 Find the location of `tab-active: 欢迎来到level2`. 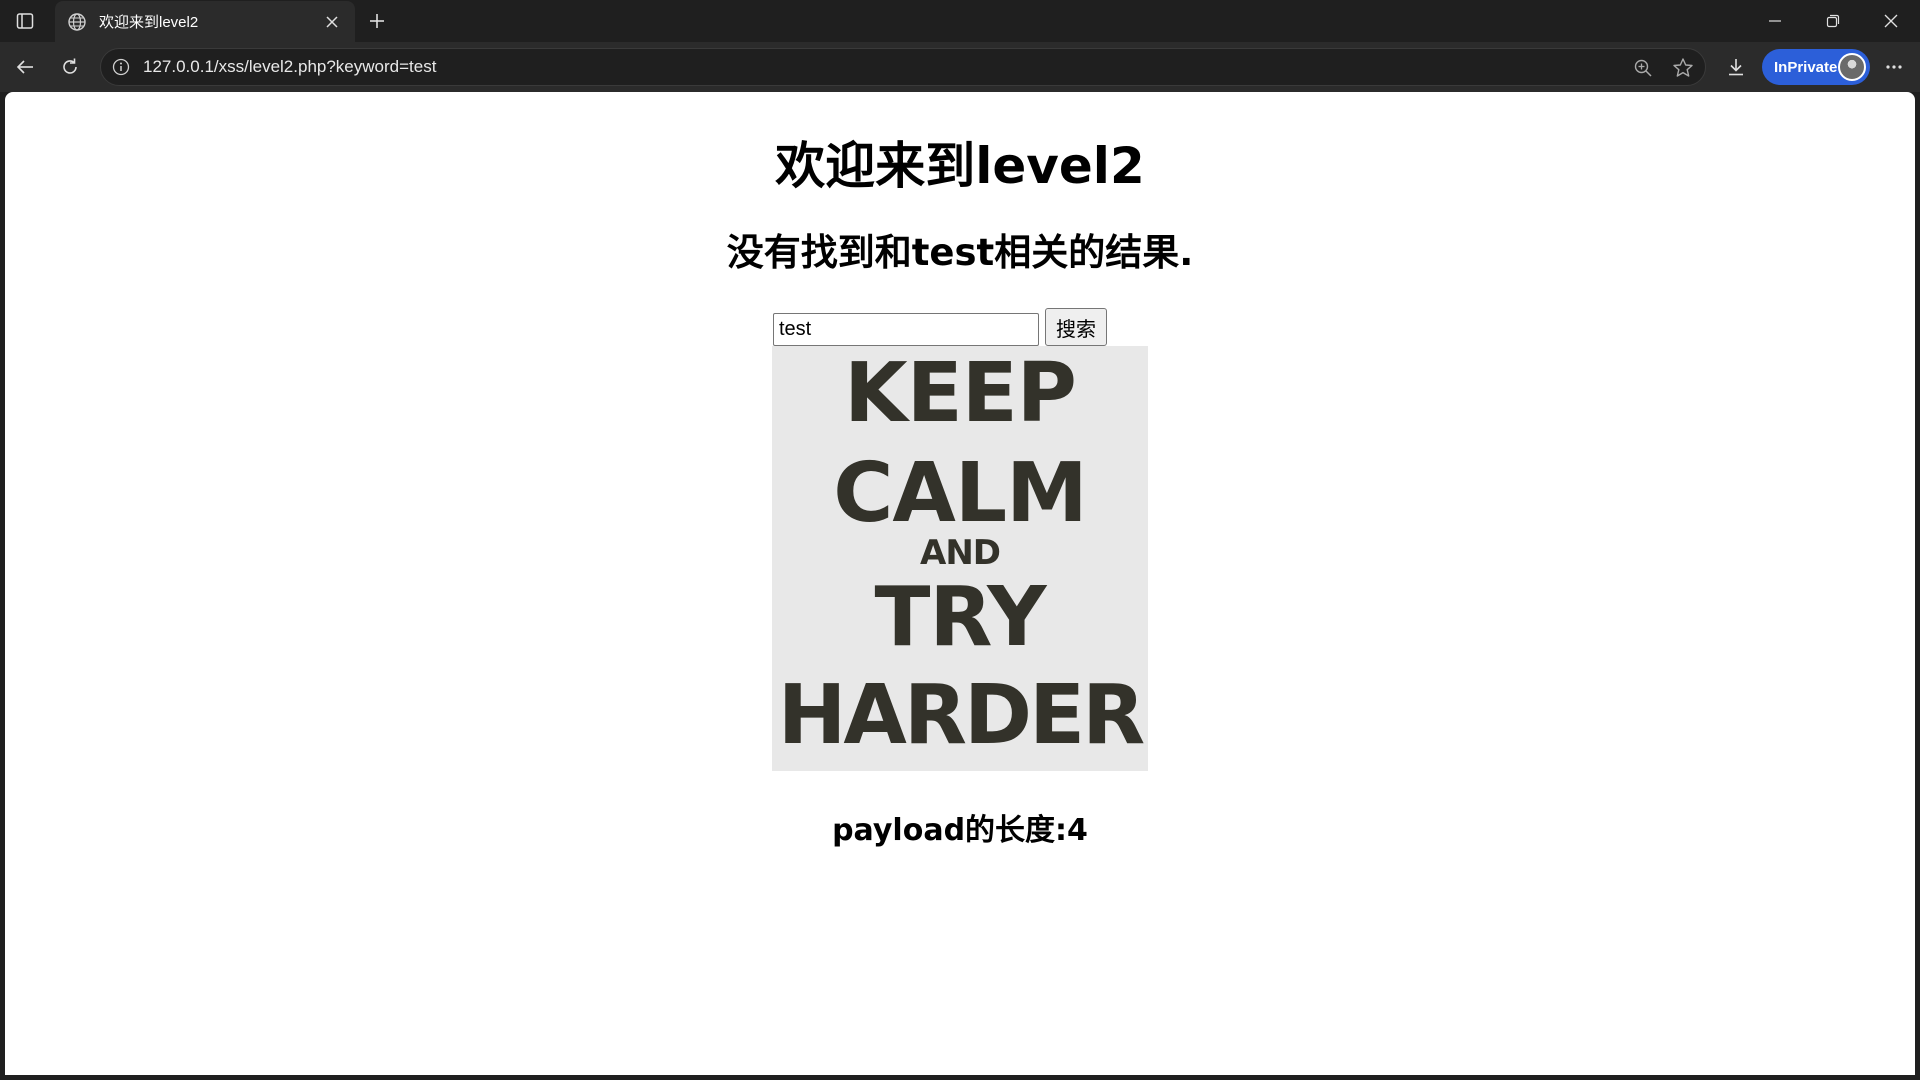

tab-active: 欢迎来到level2 is located at coordinates (205, 21).